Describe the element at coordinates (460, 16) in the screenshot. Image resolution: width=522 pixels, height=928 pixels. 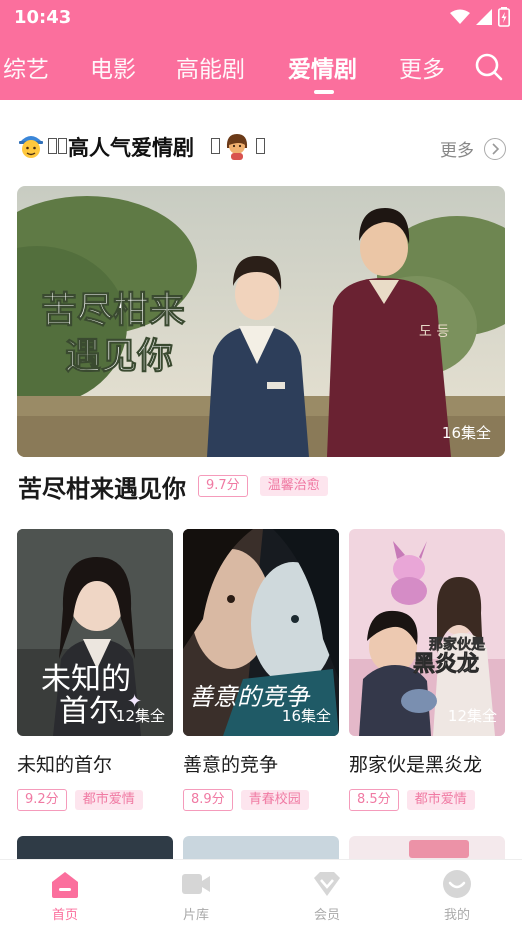
I see `wifi-icon` at that location.